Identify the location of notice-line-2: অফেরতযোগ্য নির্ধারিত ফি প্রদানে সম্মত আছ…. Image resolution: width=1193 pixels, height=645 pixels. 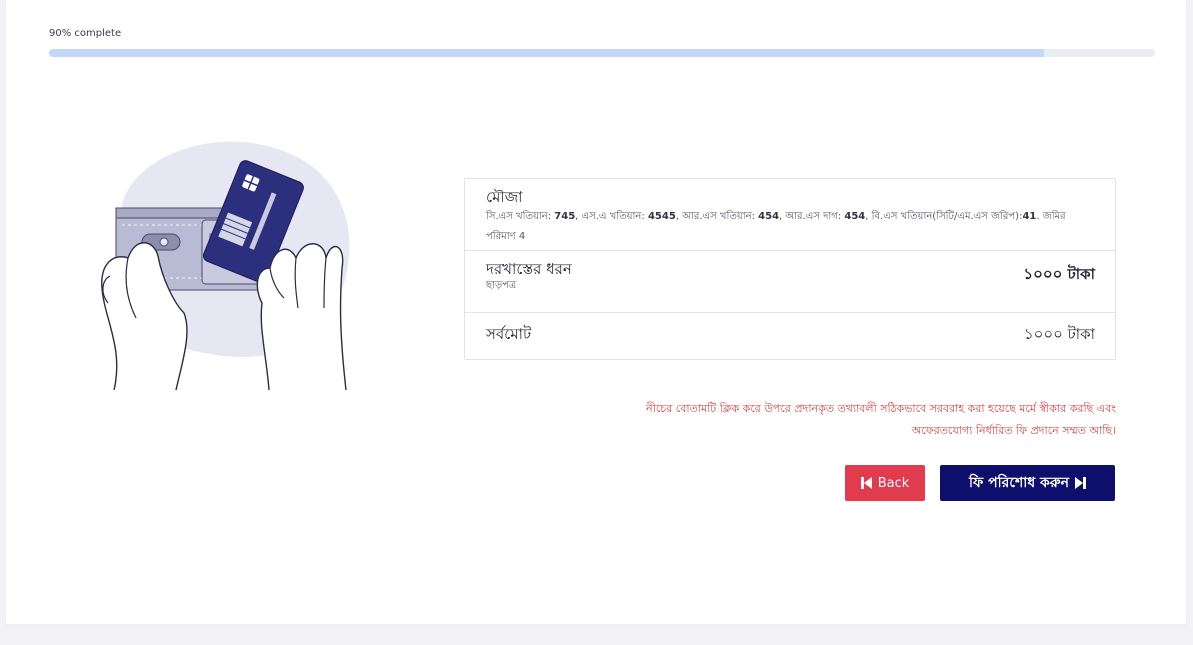
(1013, 430).